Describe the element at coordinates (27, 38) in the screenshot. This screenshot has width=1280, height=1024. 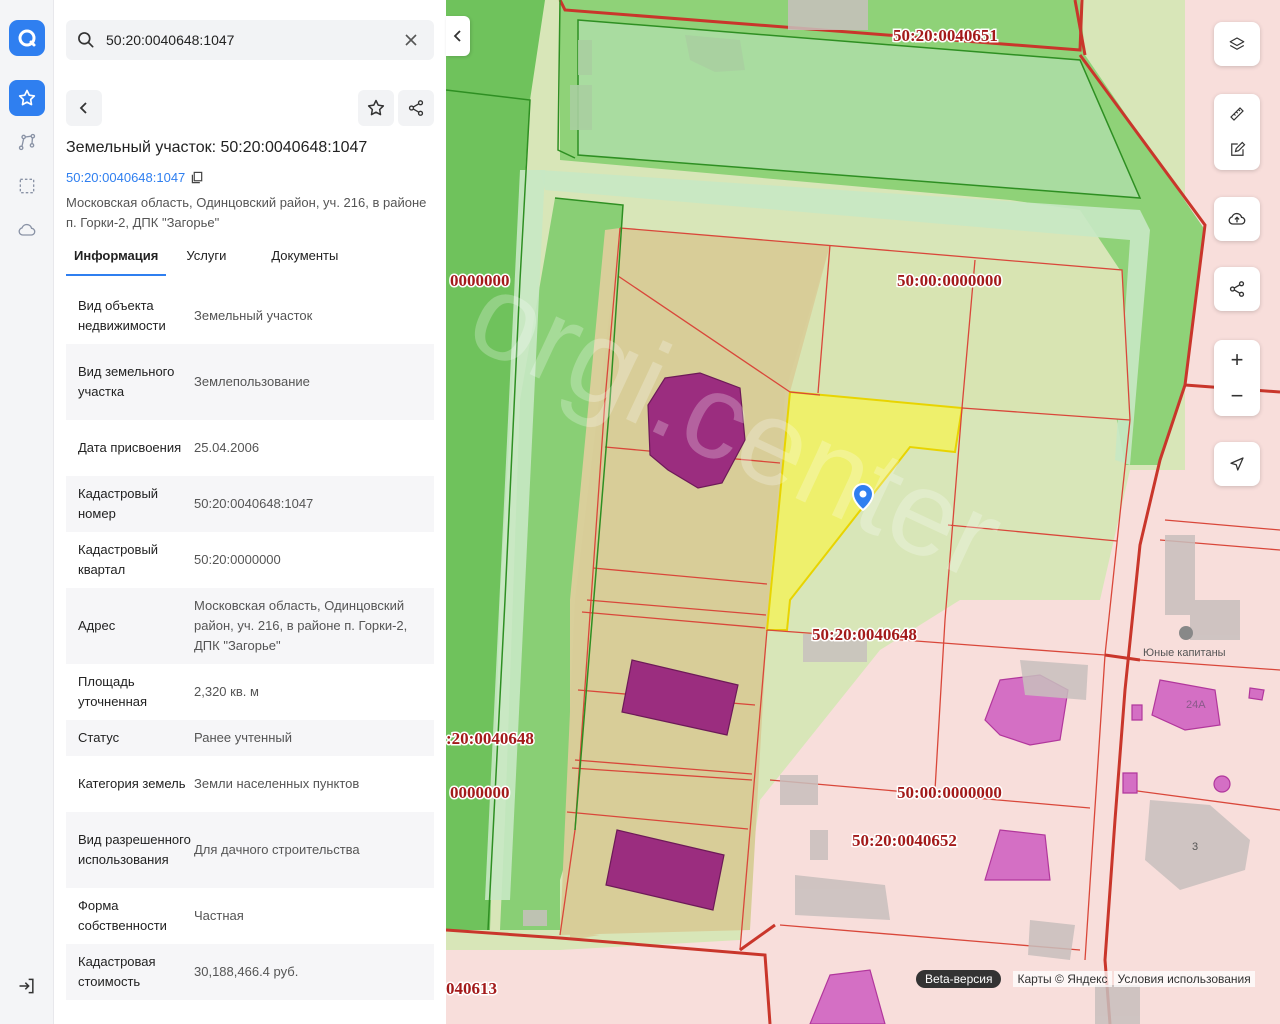
I see `app-logo-icon` at that location.